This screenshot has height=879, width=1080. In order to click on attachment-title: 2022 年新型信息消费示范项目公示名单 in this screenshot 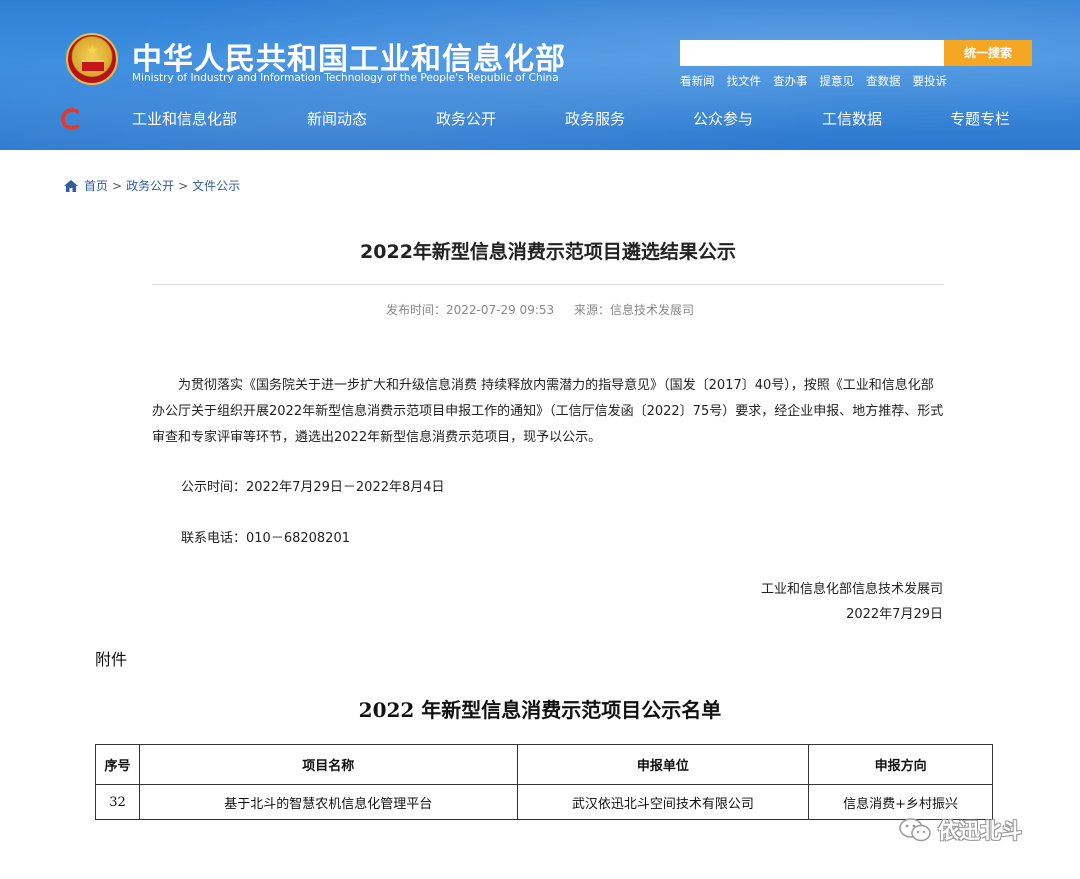, I will do `click(540, 708)`.